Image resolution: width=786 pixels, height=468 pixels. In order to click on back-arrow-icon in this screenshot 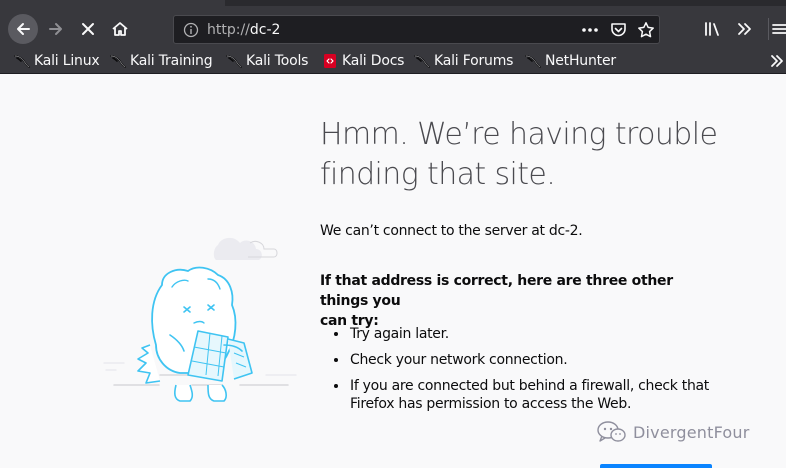, I will do `click(23, 29)`.